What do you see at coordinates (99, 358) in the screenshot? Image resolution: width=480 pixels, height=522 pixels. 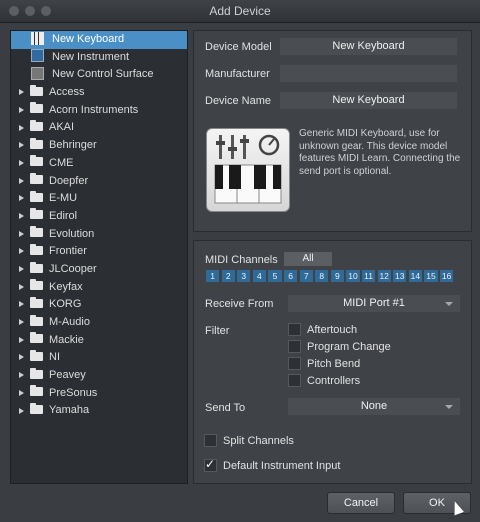 I see `tree-item: NI` at bounding box center [99, 358].